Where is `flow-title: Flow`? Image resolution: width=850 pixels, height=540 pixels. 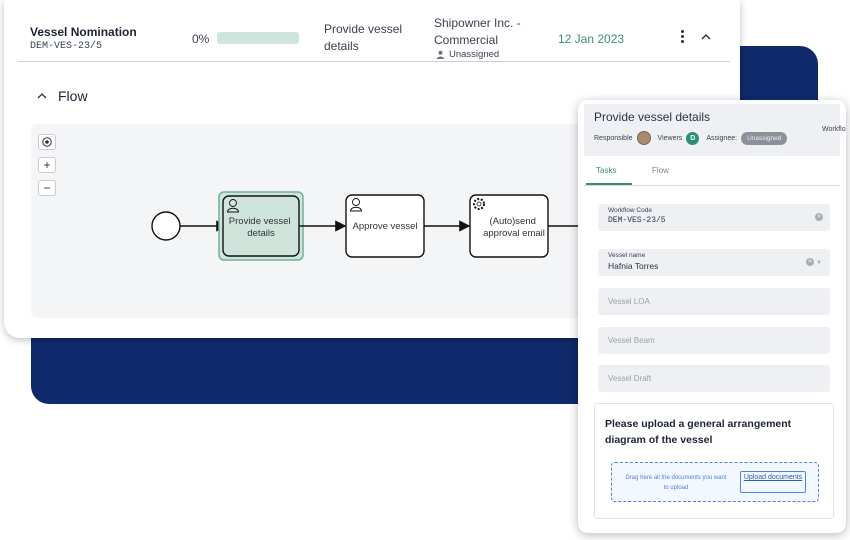
flow-title: Flow is located at coordinates (73, 96).